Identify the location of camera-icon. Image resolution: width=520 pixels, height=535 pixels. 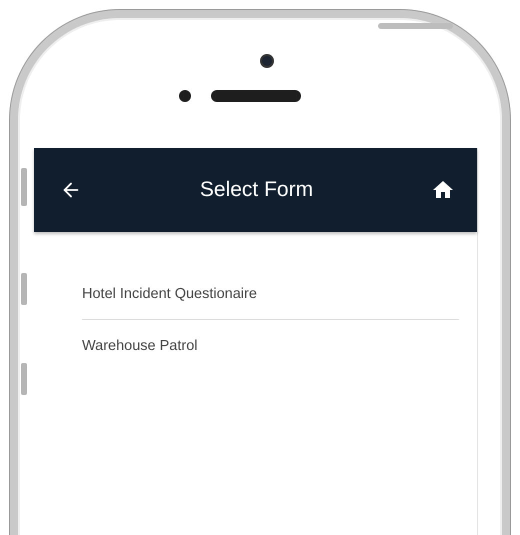
(267, 61).